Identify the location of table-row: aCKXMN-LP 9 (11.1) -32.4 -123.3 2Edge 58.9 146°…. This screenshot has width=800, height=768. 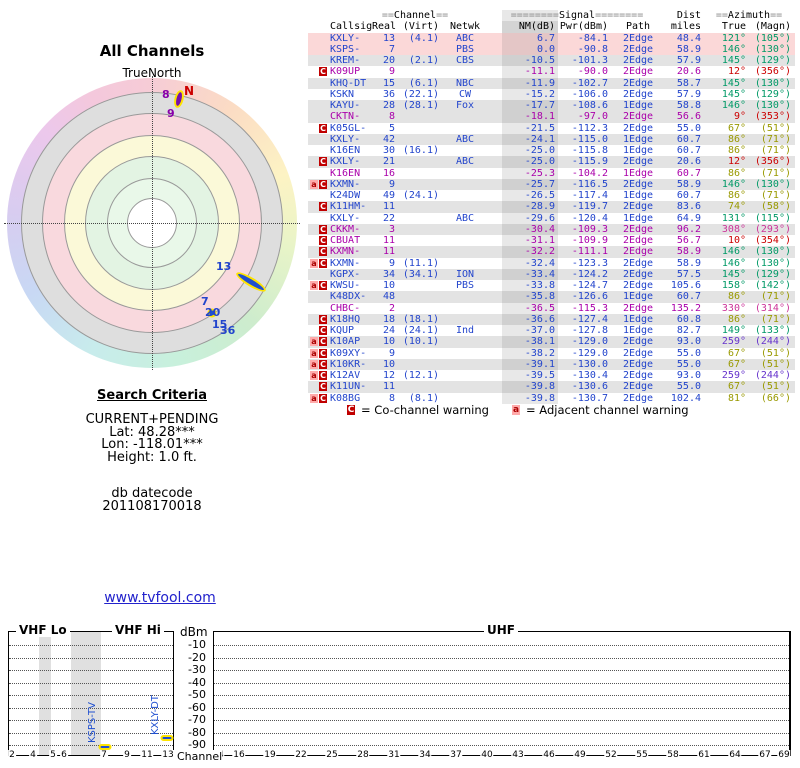
(551, 263).